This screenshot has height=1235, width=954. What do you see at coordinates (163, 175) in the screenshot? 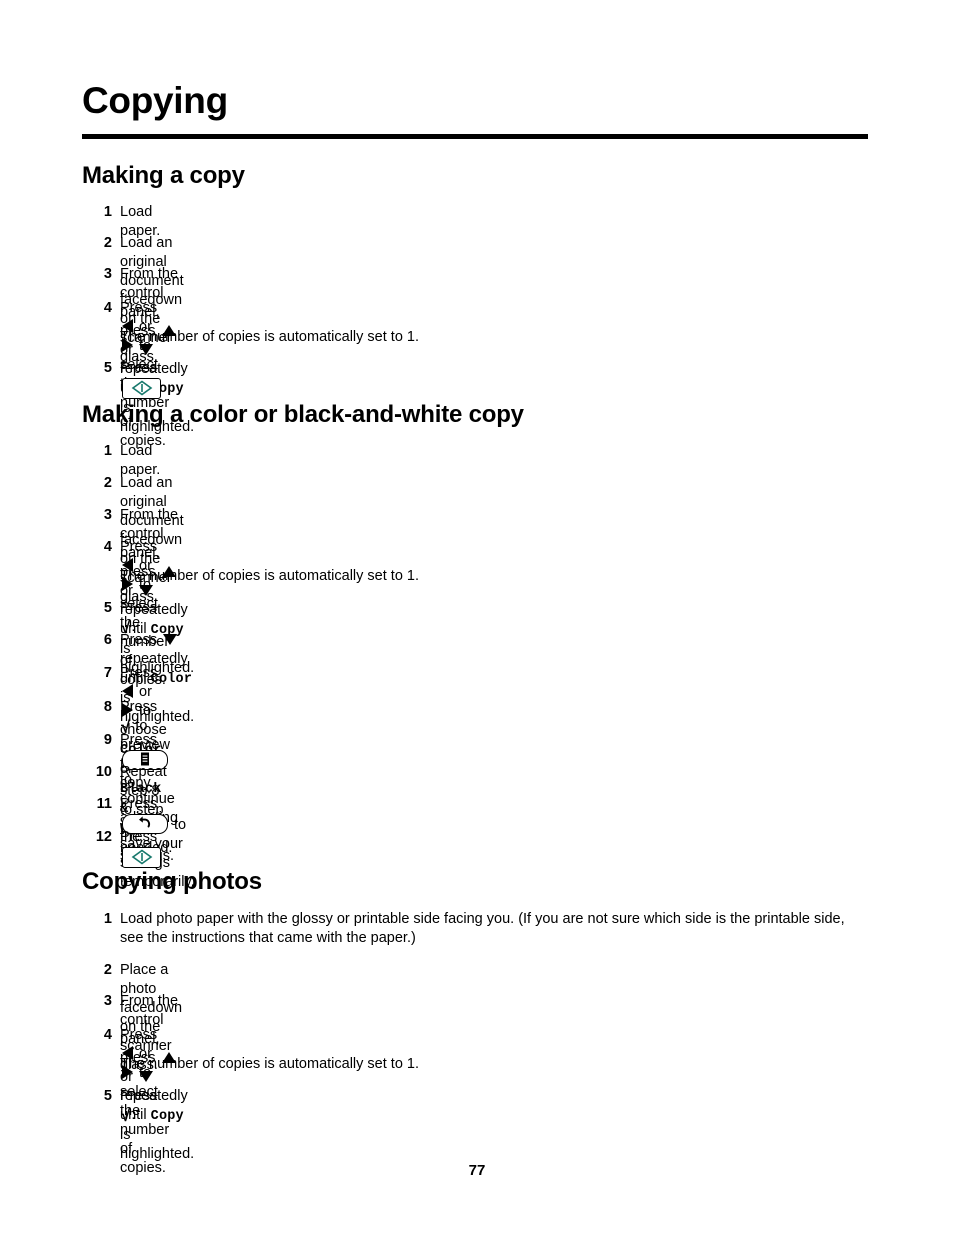
I see `section-heading-making-a-copy: Making a copy` at bounding box center [163, 175].